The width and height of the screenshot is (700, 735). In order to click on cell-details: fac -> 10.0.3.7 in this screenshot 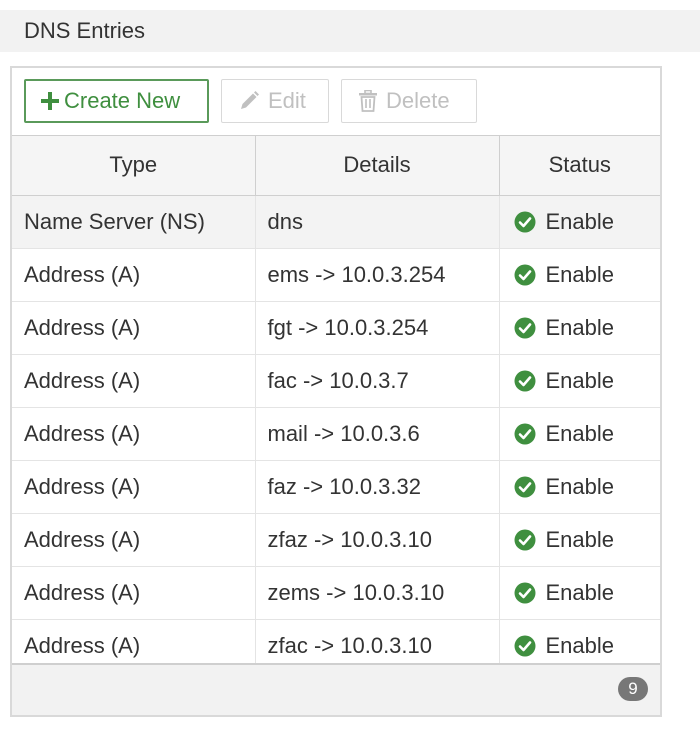, I will do `click(377, 381)`.